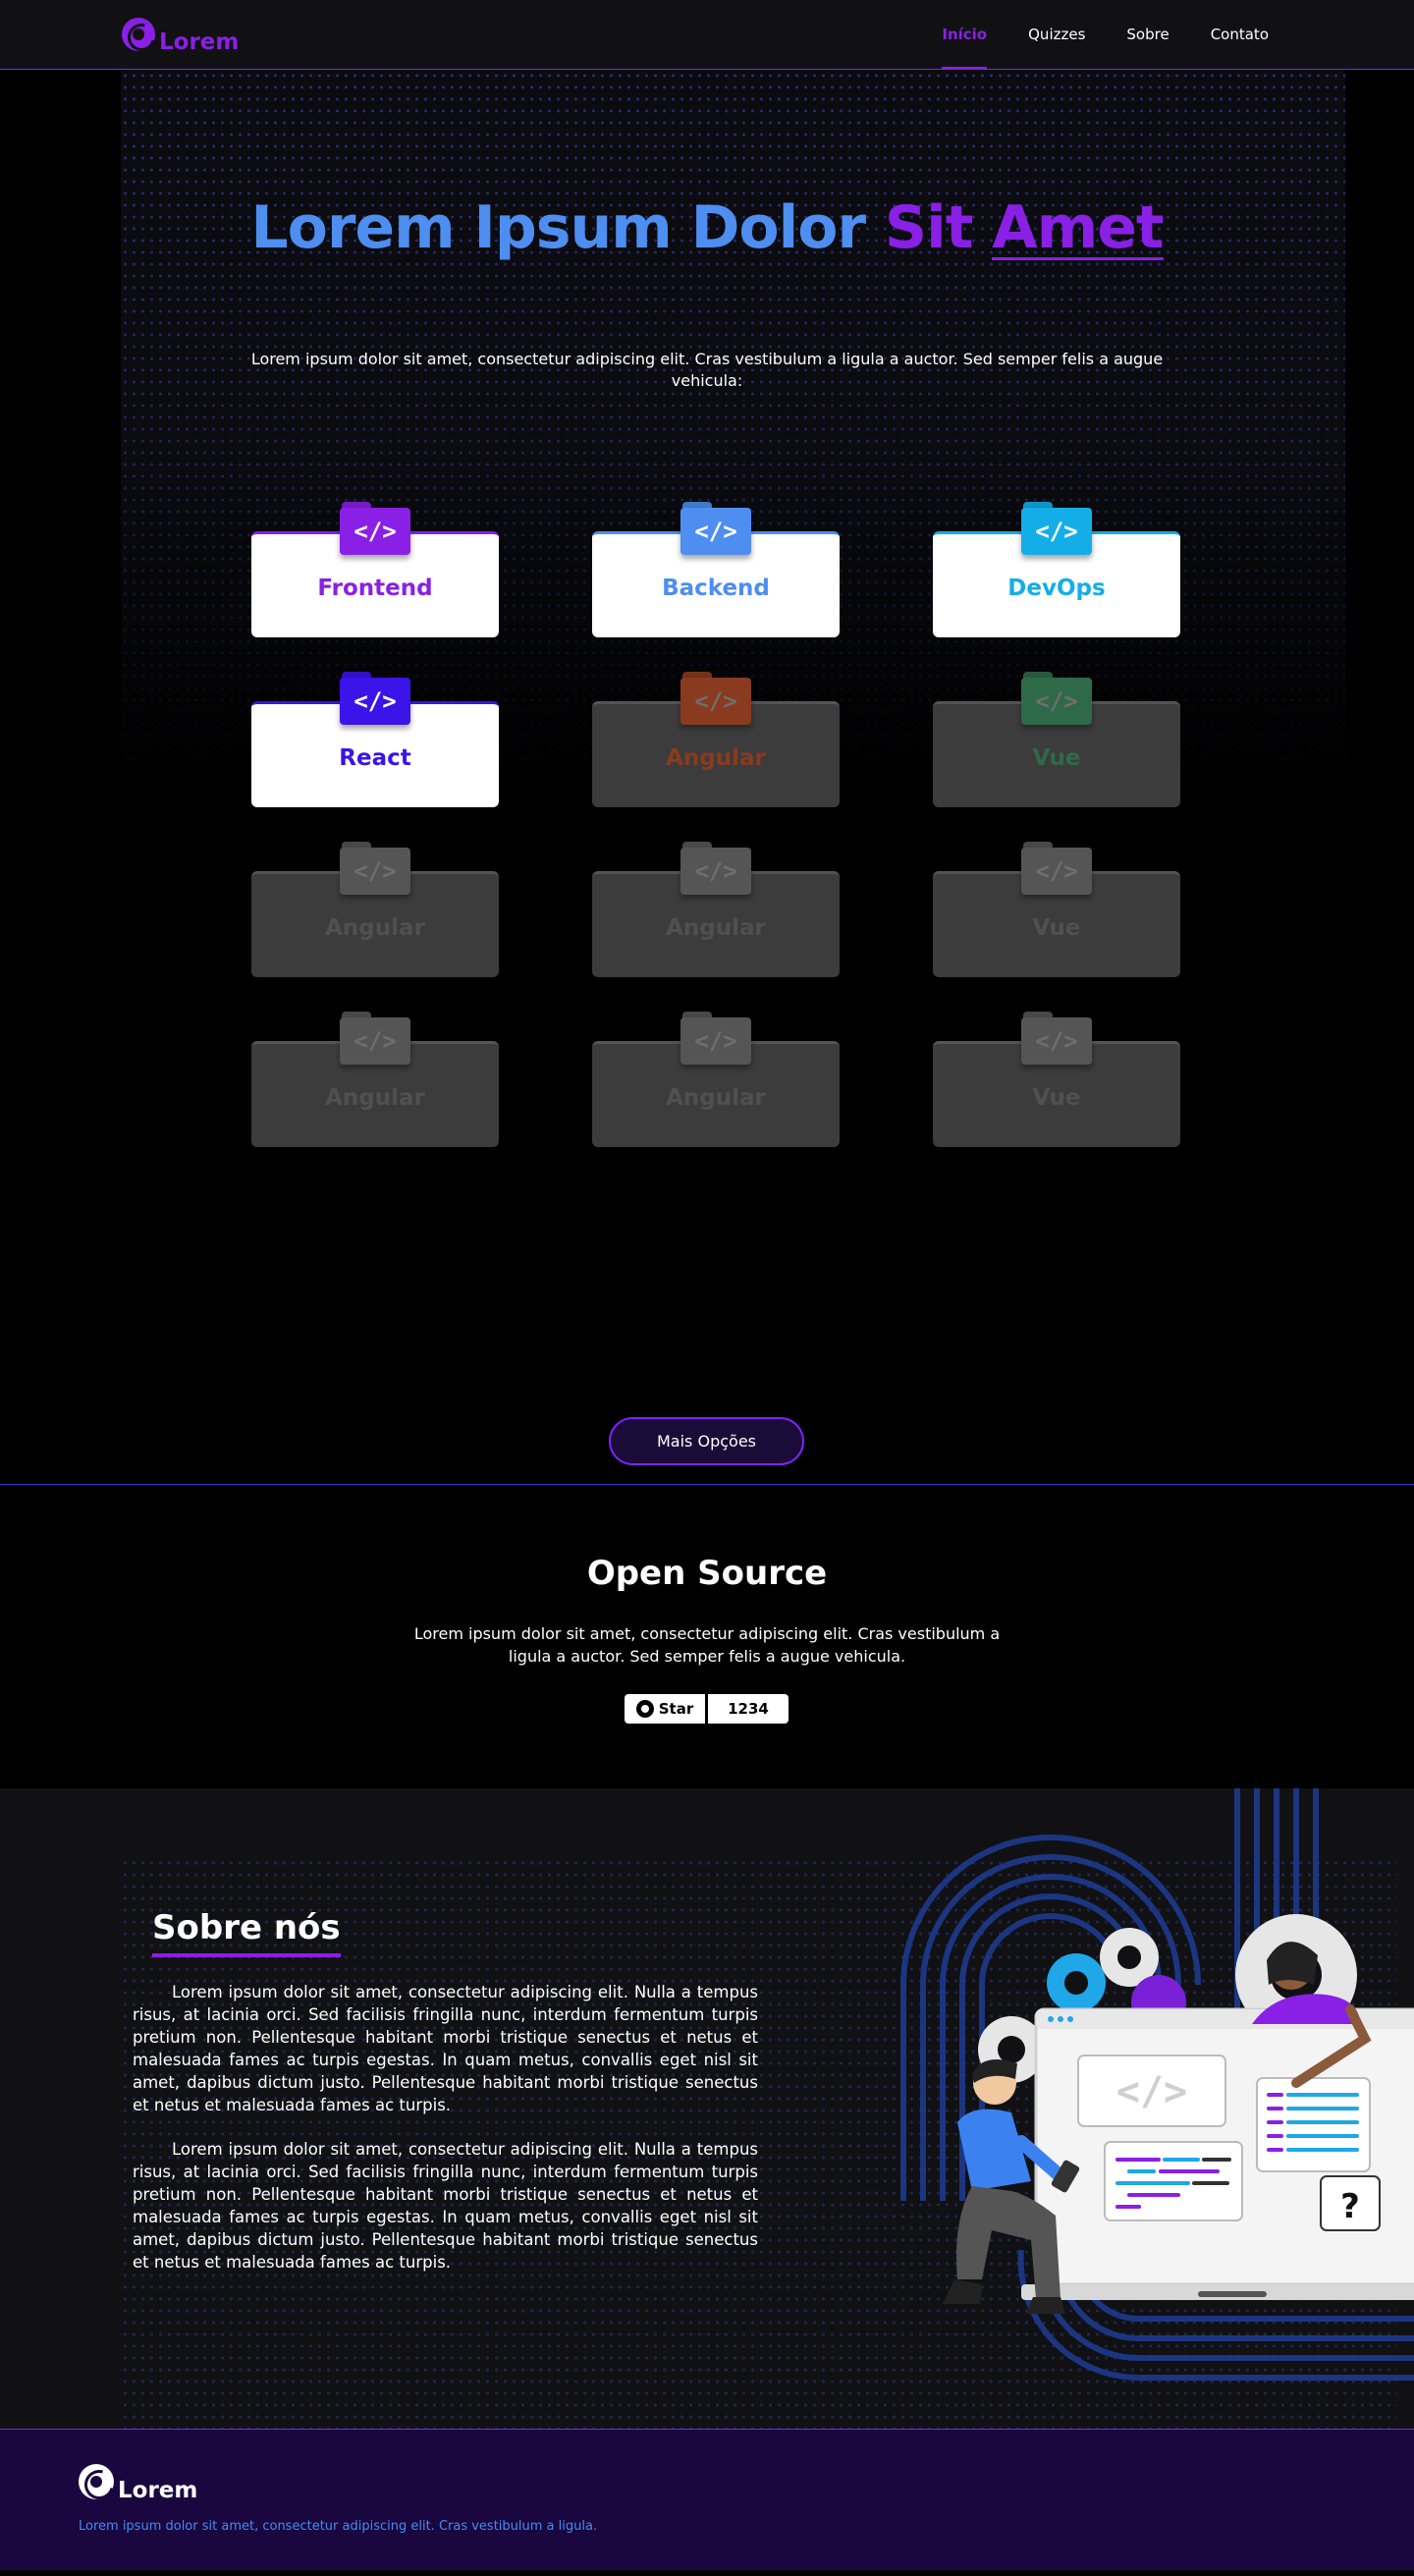 This screenshot has height=2576, width=1414. What do you see at coordinates (246, 1932) in the screenshot?
I see `about-title: Sobre nós` at bounding box center [246, 1932].